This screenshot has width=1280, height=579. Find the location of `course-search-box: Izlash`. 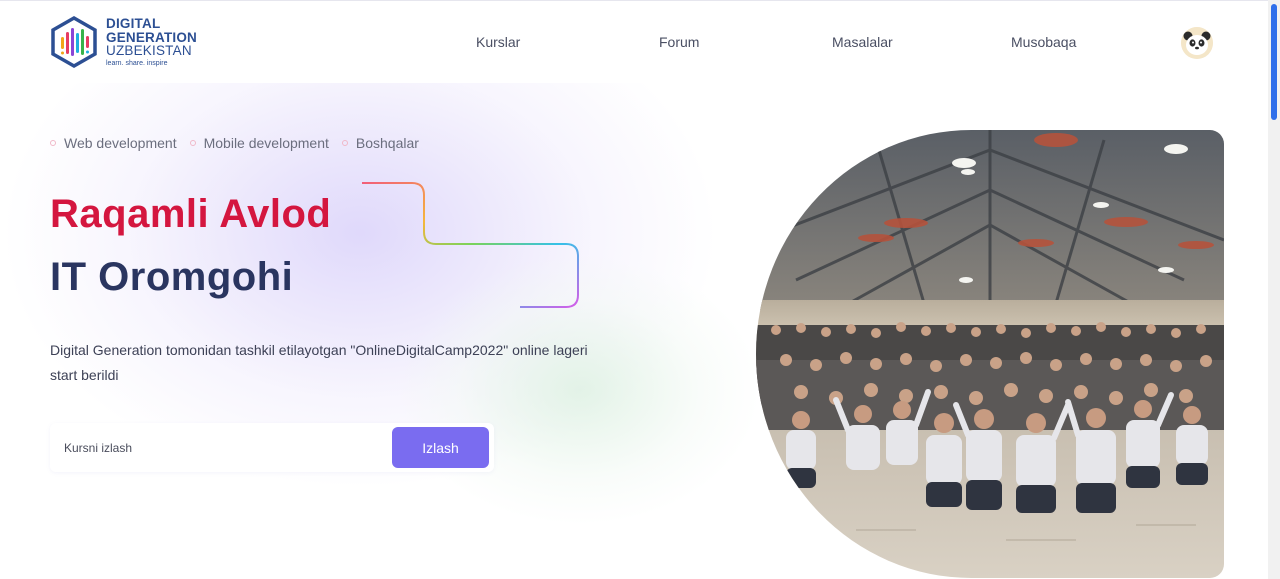

course-search-box: Izlash is located at coordinates (272, 447).